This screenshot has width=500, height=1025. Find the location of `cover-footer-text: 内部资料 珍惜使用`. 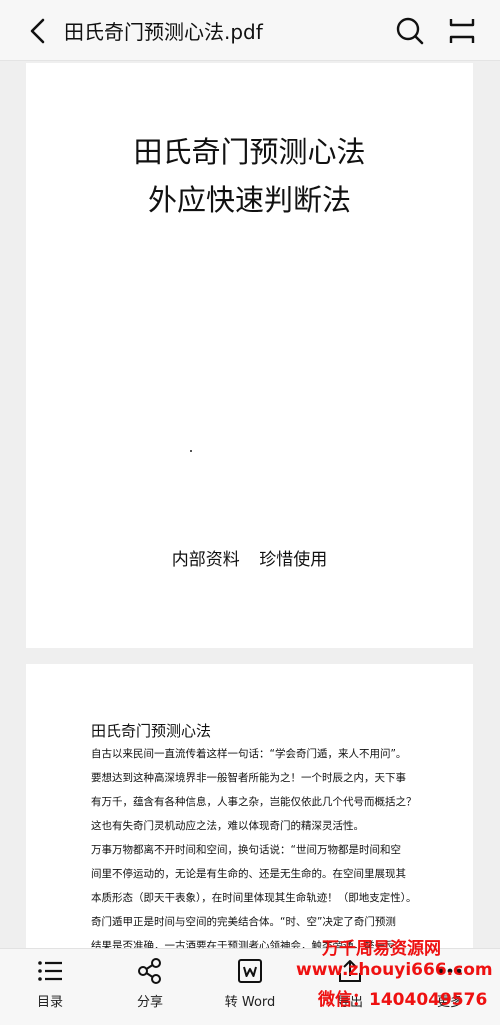

cover-footer-text: 内部资料 珍惜使用 is located at coordinates (249, 560).